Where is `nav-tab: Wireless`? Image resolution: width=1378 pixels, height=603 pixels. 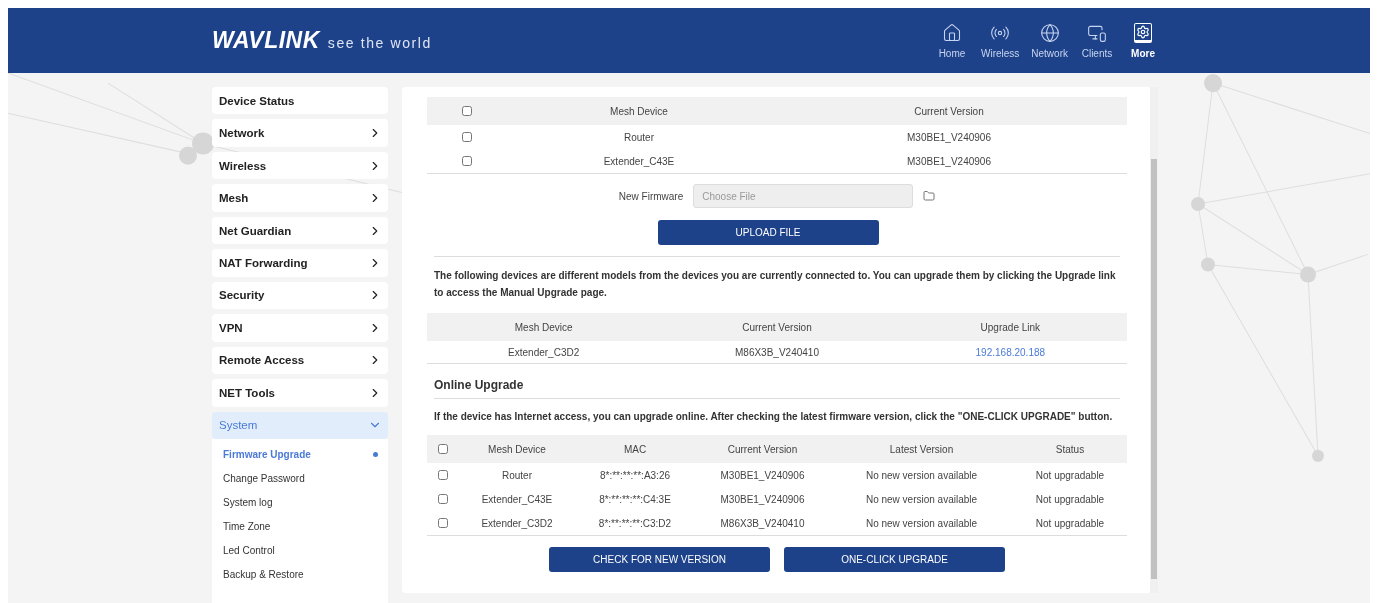
nav-tab: Wireless is located at coordinates (1000, 40).